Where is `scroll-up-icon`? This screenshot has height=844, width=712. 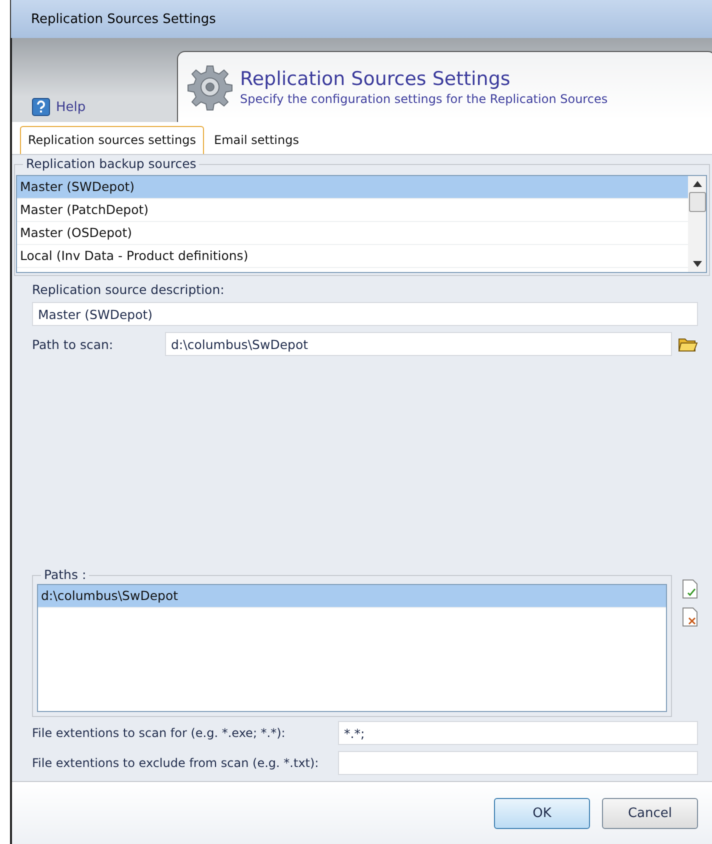
scroll-up-icon is located at coordinates (697, 184).